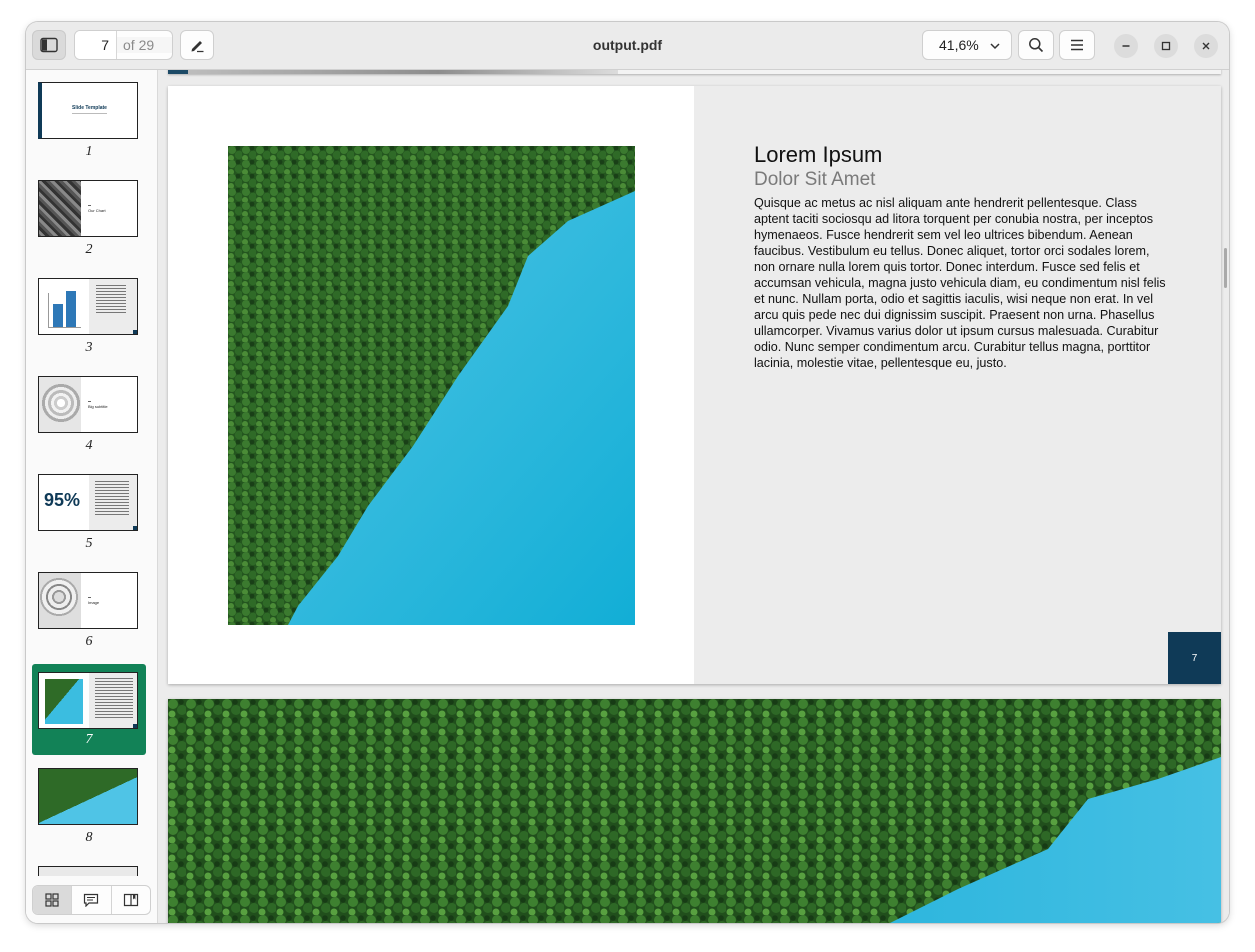 This screenshot has height=952, width=1255. What do you see at coordinates (89, 641) in the screenshot?
I see `thumbnail-label: 6` at bounding box center [89, 641].